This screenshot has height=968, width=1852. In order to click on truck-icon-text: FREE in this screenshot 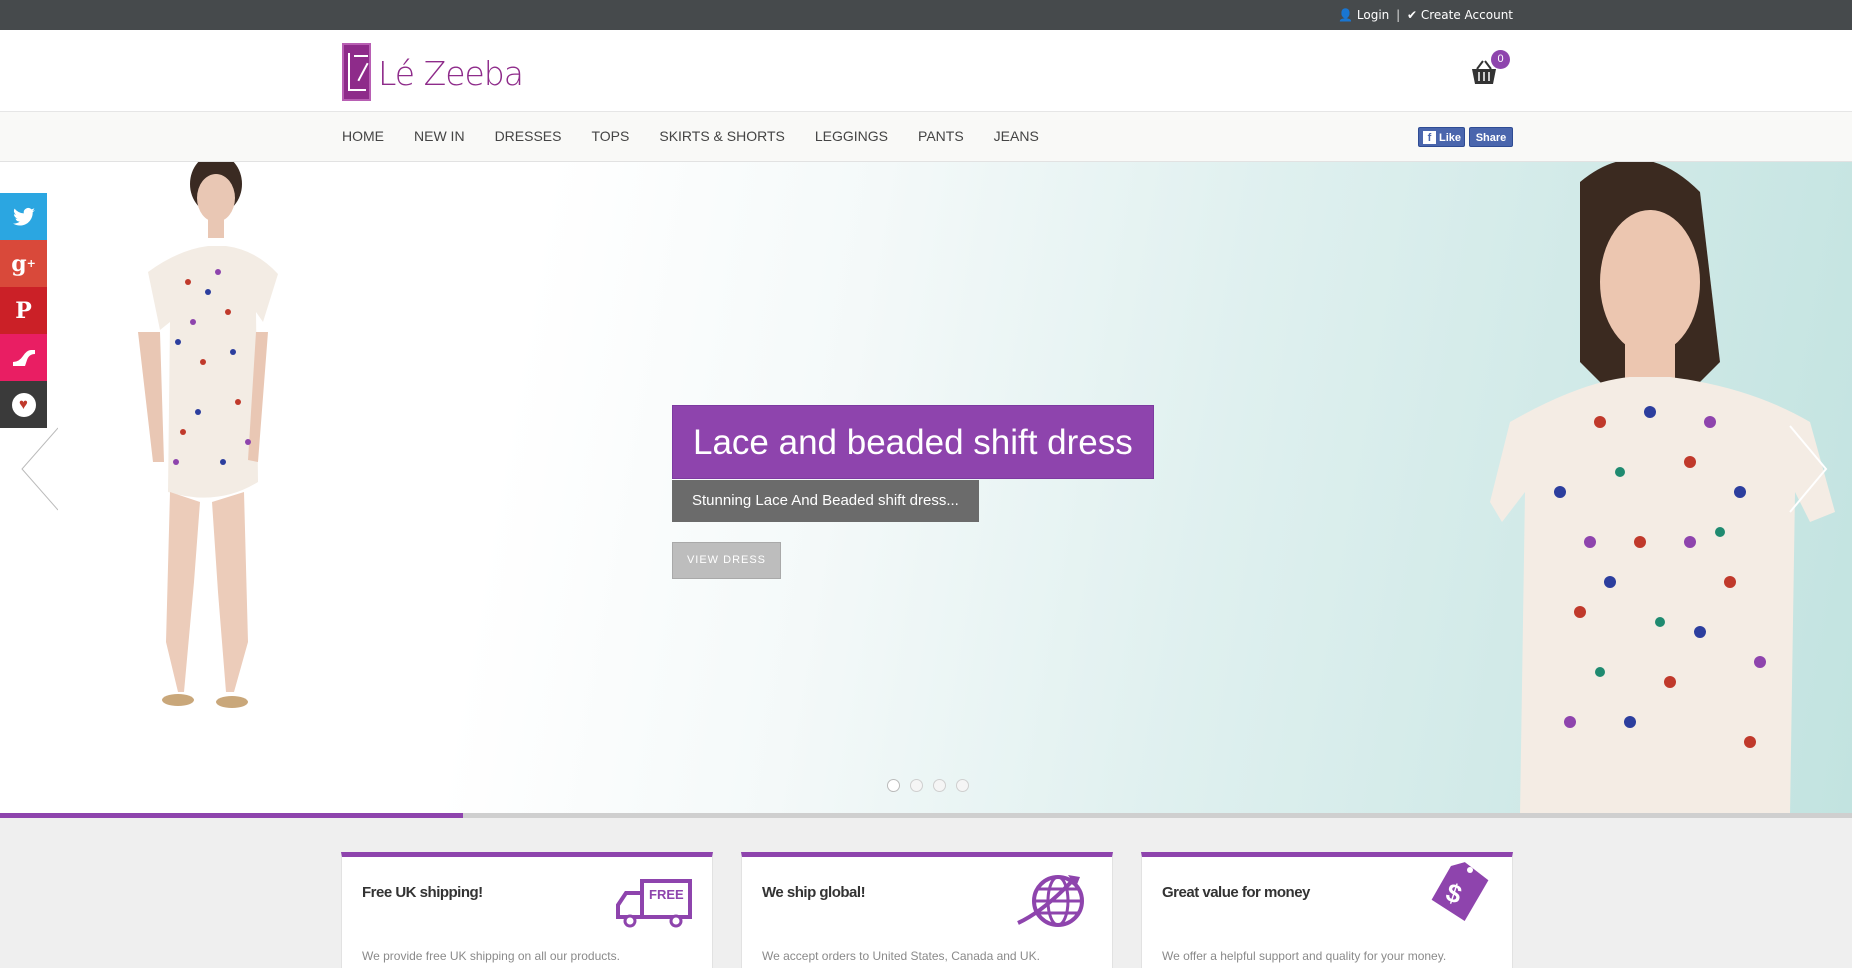, I will do `click(666, 894)`.